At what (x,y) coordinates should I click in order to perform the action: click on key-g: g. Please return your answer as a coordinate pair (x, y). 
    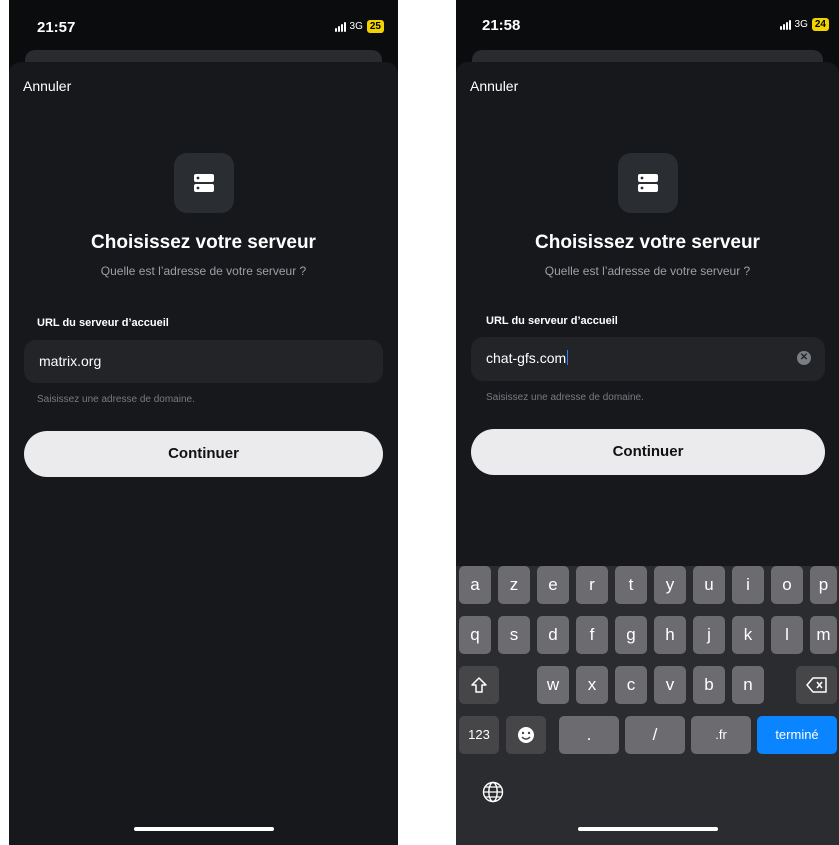
    Looking at the image, I should click on (631, 635).